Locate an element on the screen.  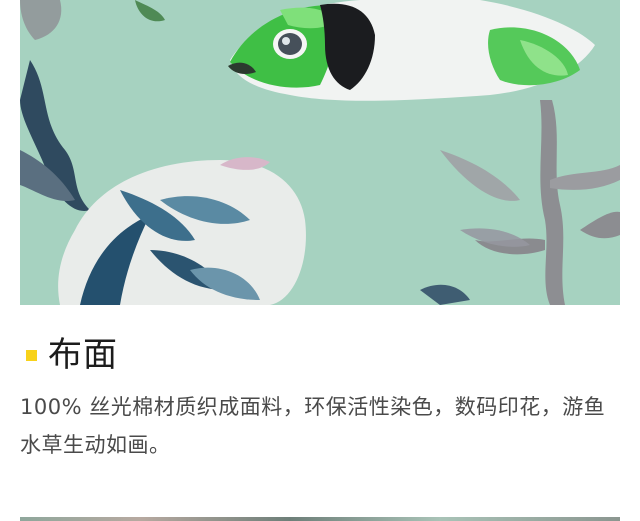
section-description: 100% 丝光棉材质织成面料，环保活性染色，数码印花，游鱼水草生动如画。 is located at coordinates (313, 426).